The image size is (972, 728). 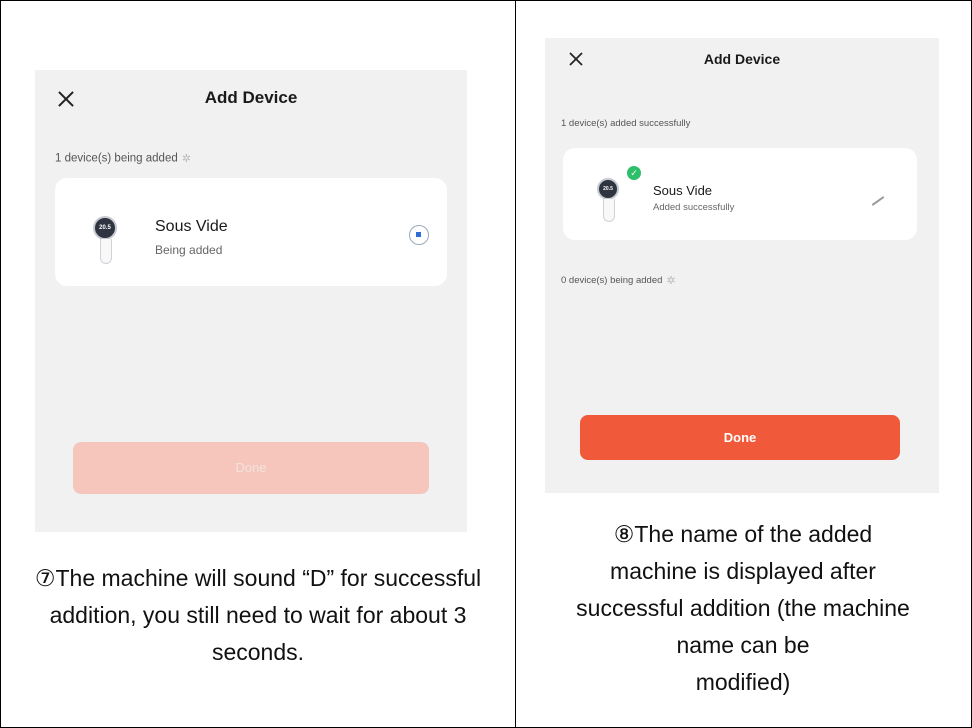 What do you see at coordinates (251, 468) in the screenshot?
I see `done-button-disabled: Done` at bounding box center [251, 468].